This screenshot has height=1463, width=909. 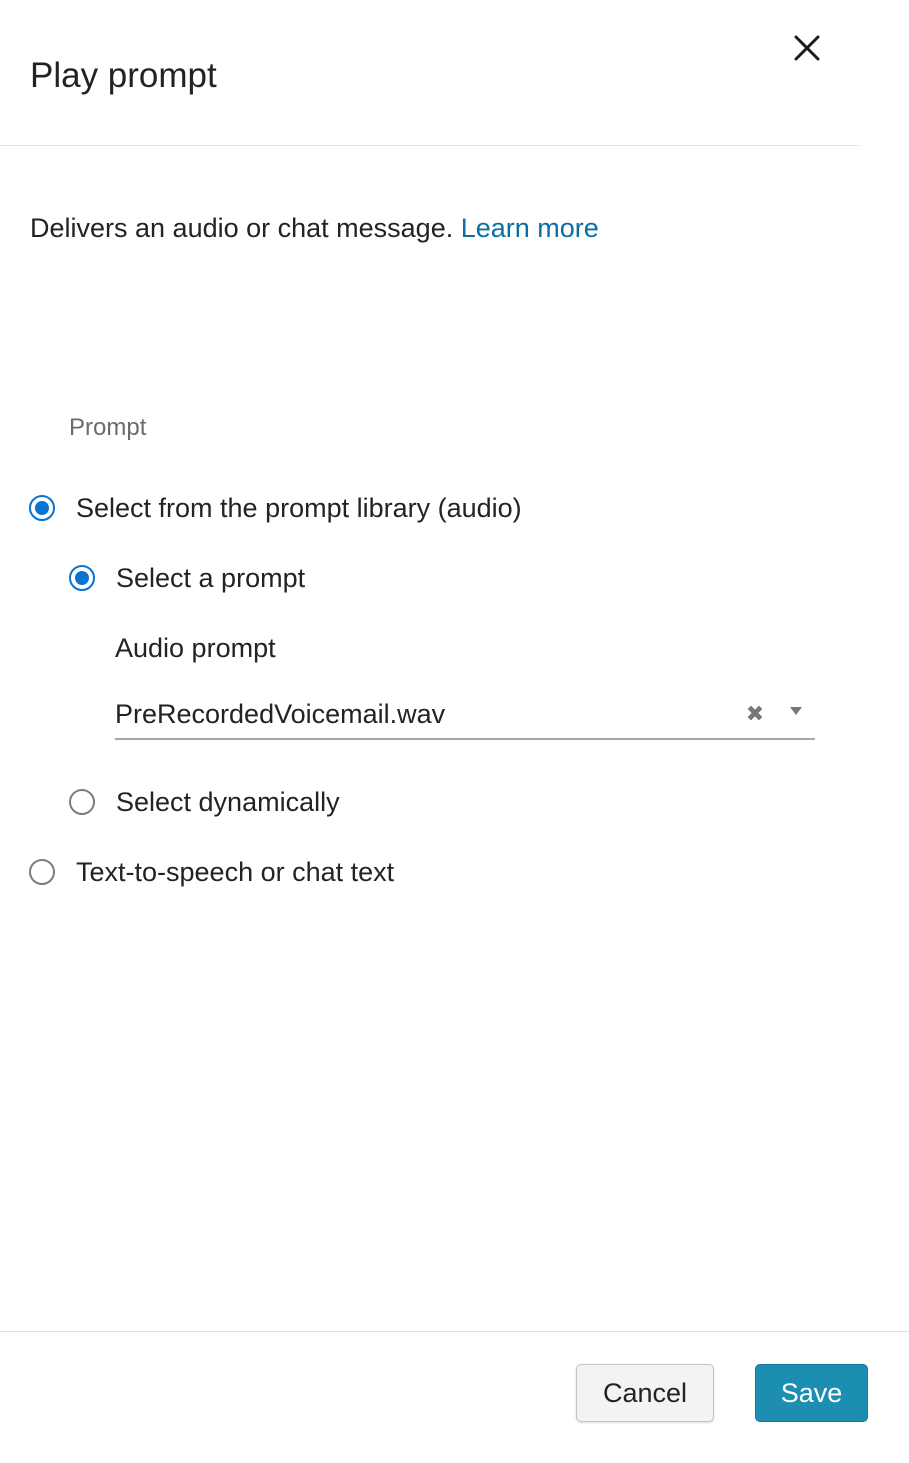 I want to click on radio-text-to-speech: Text-to-speech or chat text, so click(x=211, y=872).